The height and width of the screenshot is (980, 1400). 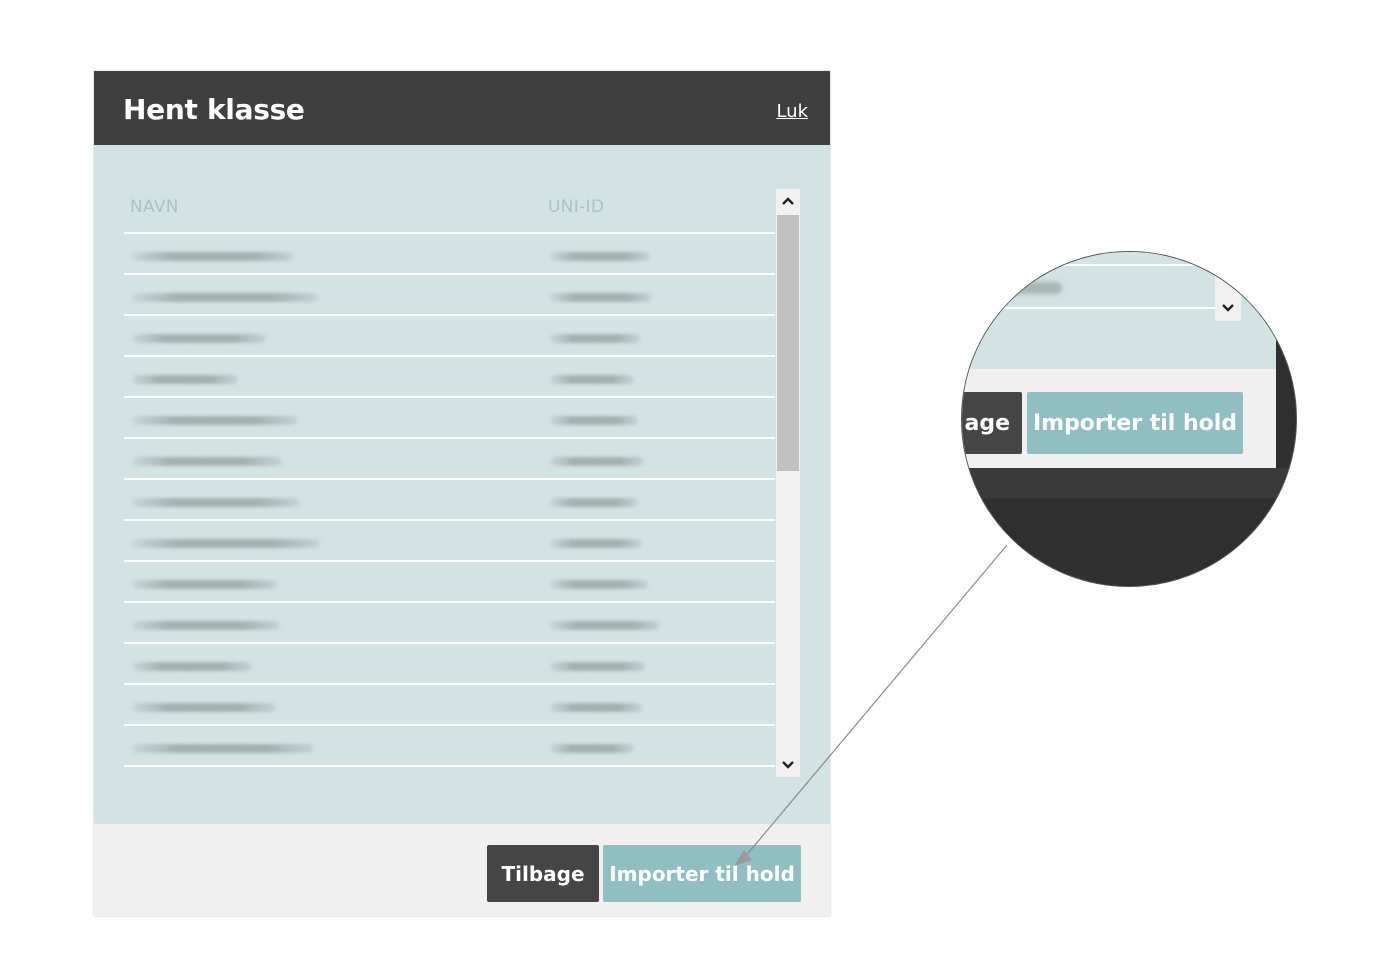 What do you see at coordinates (1119, 310) in the screenshot?
I see `zoom-table-fragment` at bounding box center [1119, 310].